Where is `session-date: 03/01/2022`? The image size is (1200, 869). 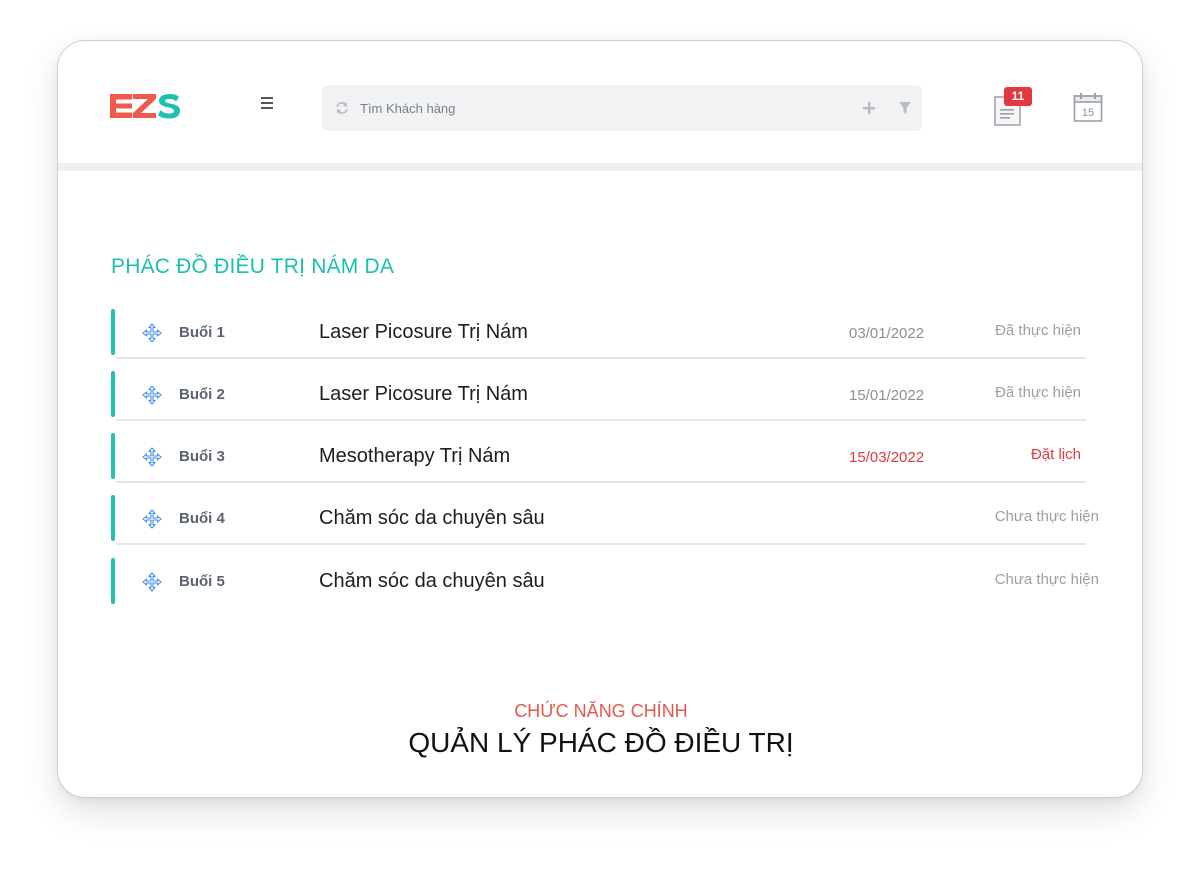 session-date: 03/01/2022 is located at coordinates (887, 333).